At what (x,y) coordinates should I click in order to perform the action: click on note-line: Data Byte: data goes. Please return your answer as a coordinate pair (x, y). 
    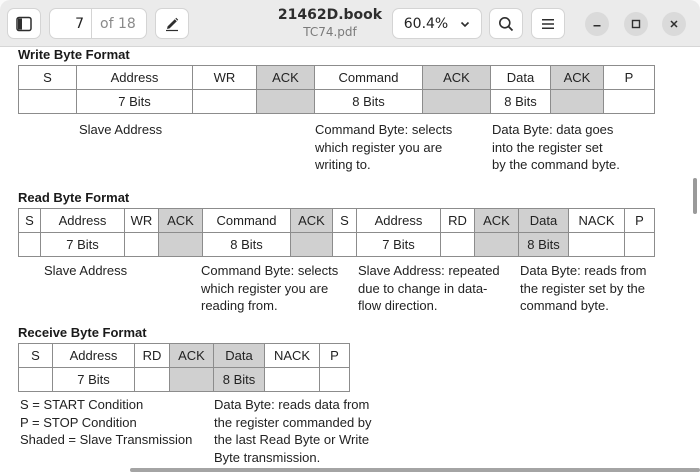
    Looking at the image, I should click on (553, 129).